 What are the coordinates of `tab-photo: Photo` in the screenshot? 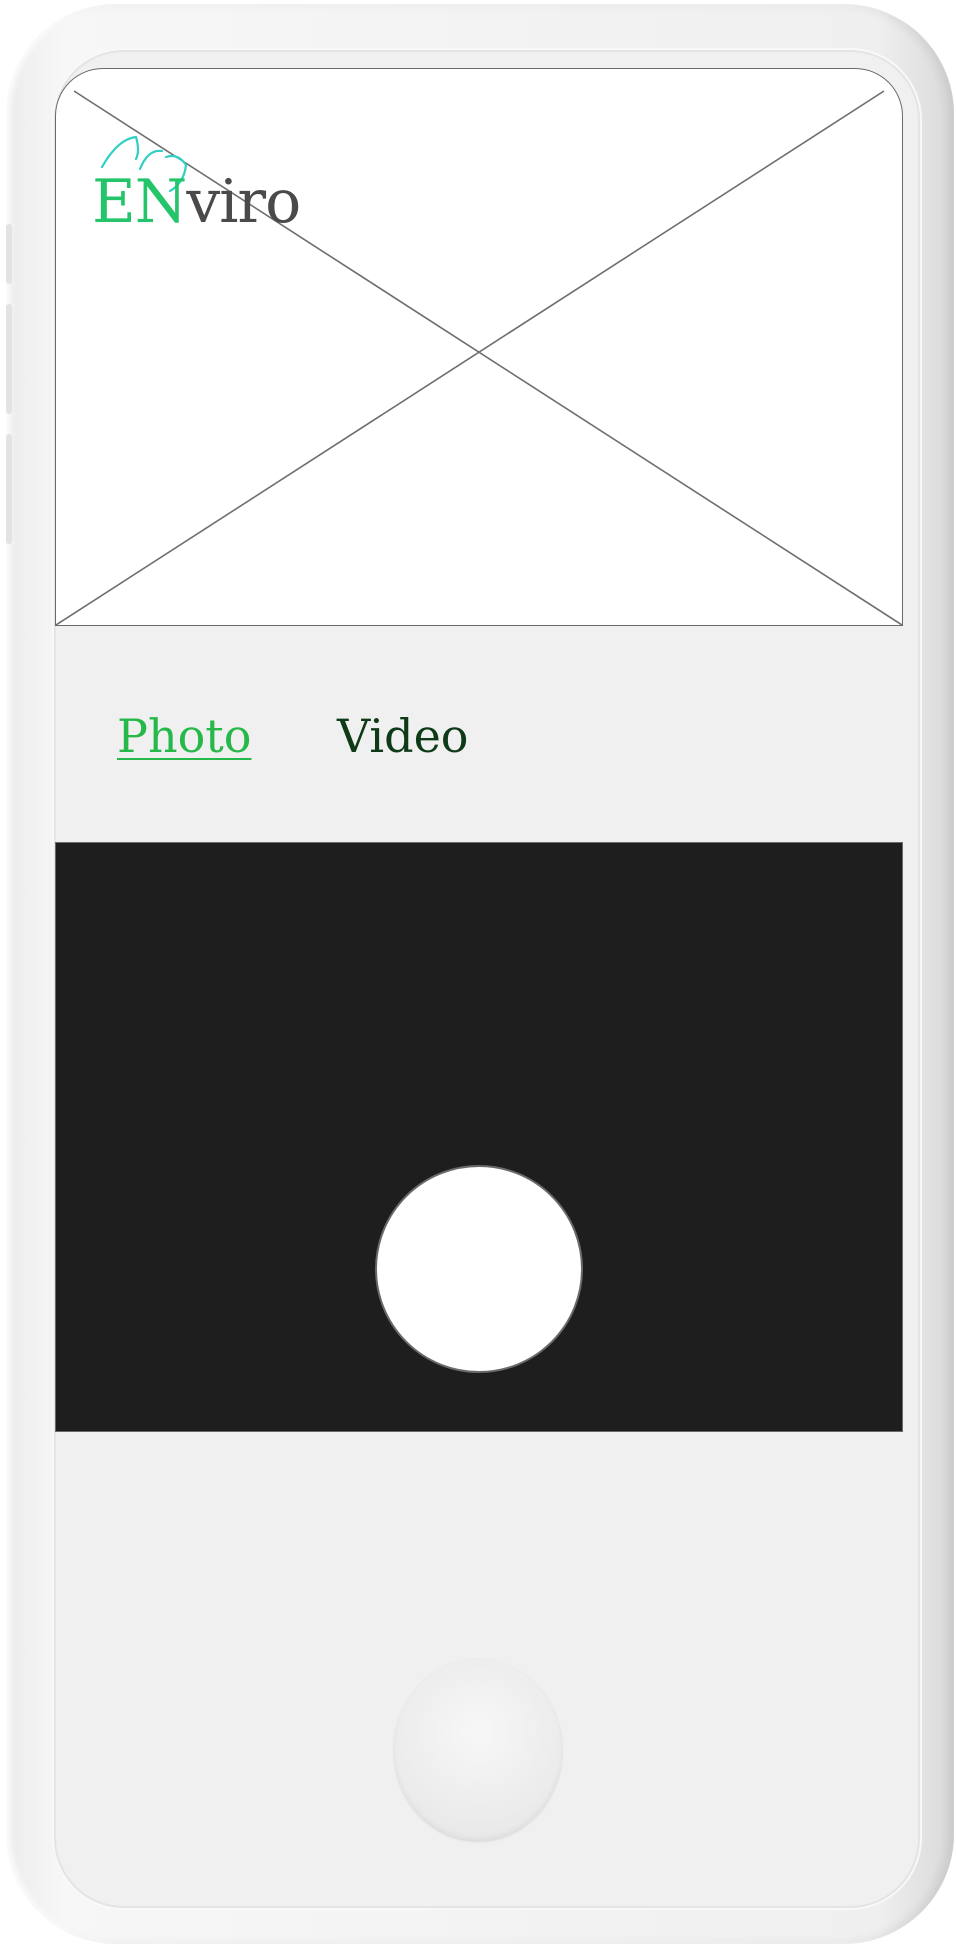 It's located at (184, 736).